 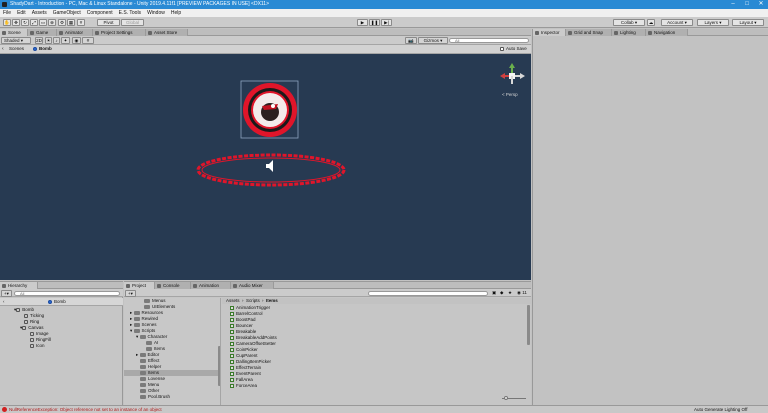 I want to click on folder-item: Pool.Brush, so click(x=155, y=397).